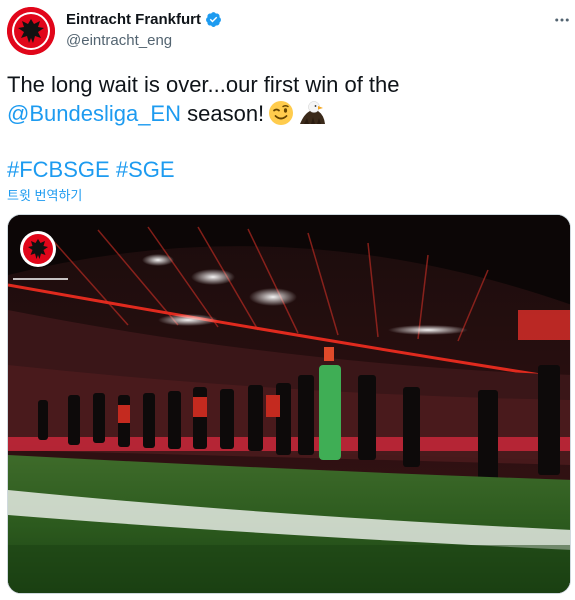 The width and height of the screenshot is (575, 600). What do you see at coordinates (223, 113) in the screenshot?
I see `tweet-text-rest: season!` at bounding box center [223, 113].